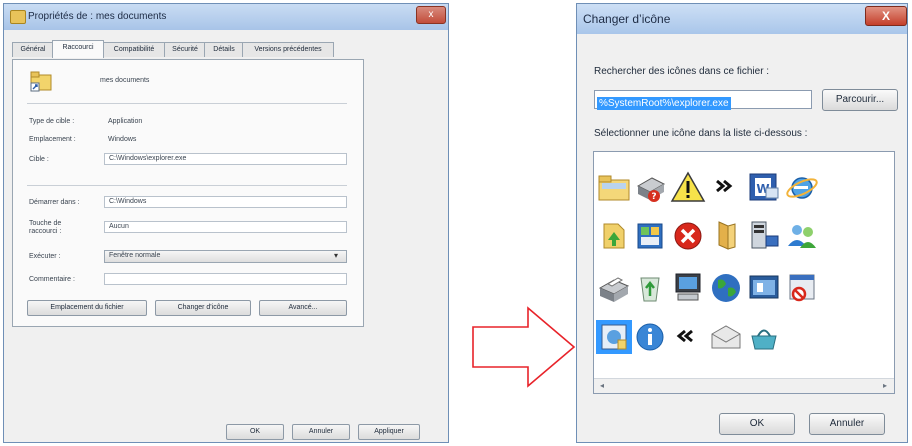 This screenshot has height=446, width=912. Describe the element at coordinates (135, 255) in the screenshot. I see `run-select-value: Fenêtre normale` at that location.